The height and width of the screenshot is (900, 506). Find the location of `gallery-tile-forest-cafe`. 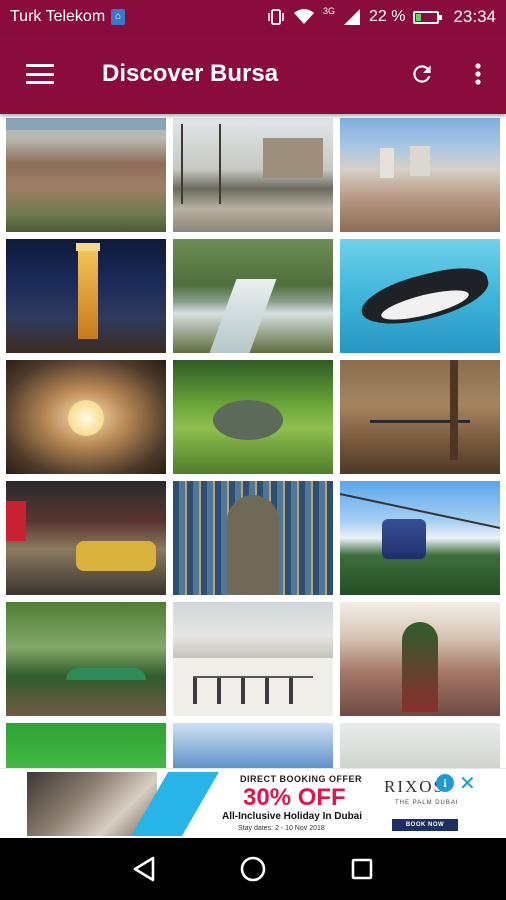

gallery-tile-forest-cafe is located at coordinates (420, 417).